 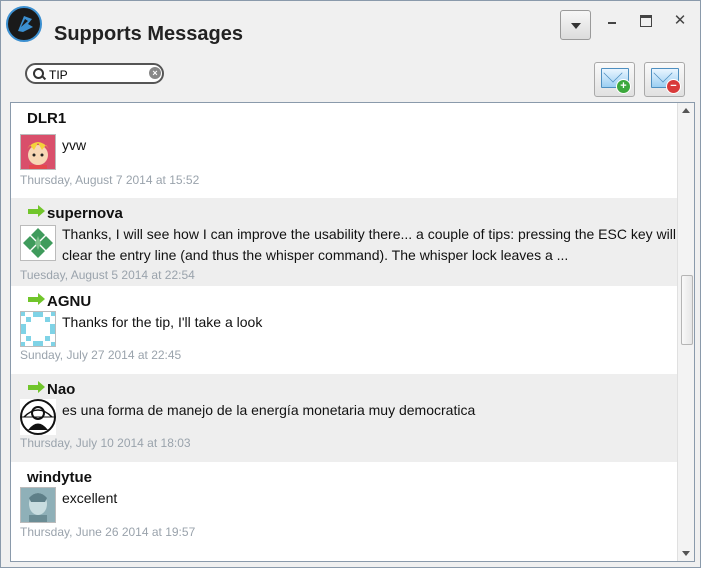 I want to click on message-timestamp: Thursday, July 10 2014 at 18:03, so click(x=105, y=443).